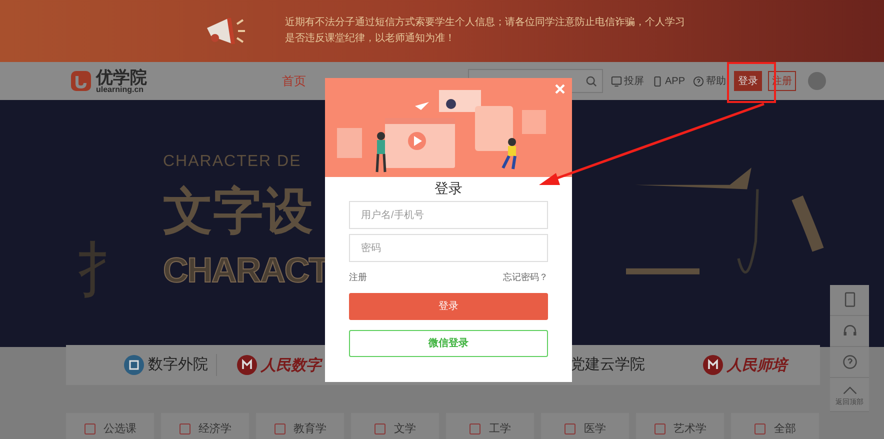  I want to click on dialog-title: 登录, so click(448, 188).